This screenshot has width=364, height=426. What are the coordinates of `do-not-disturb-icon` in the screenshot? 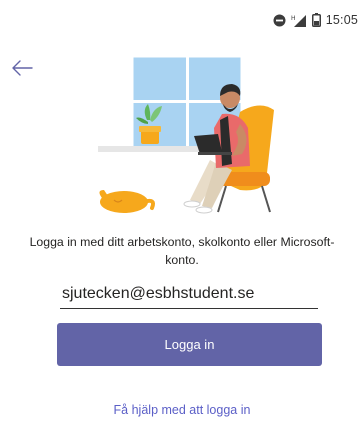 It's located at (279, 20).